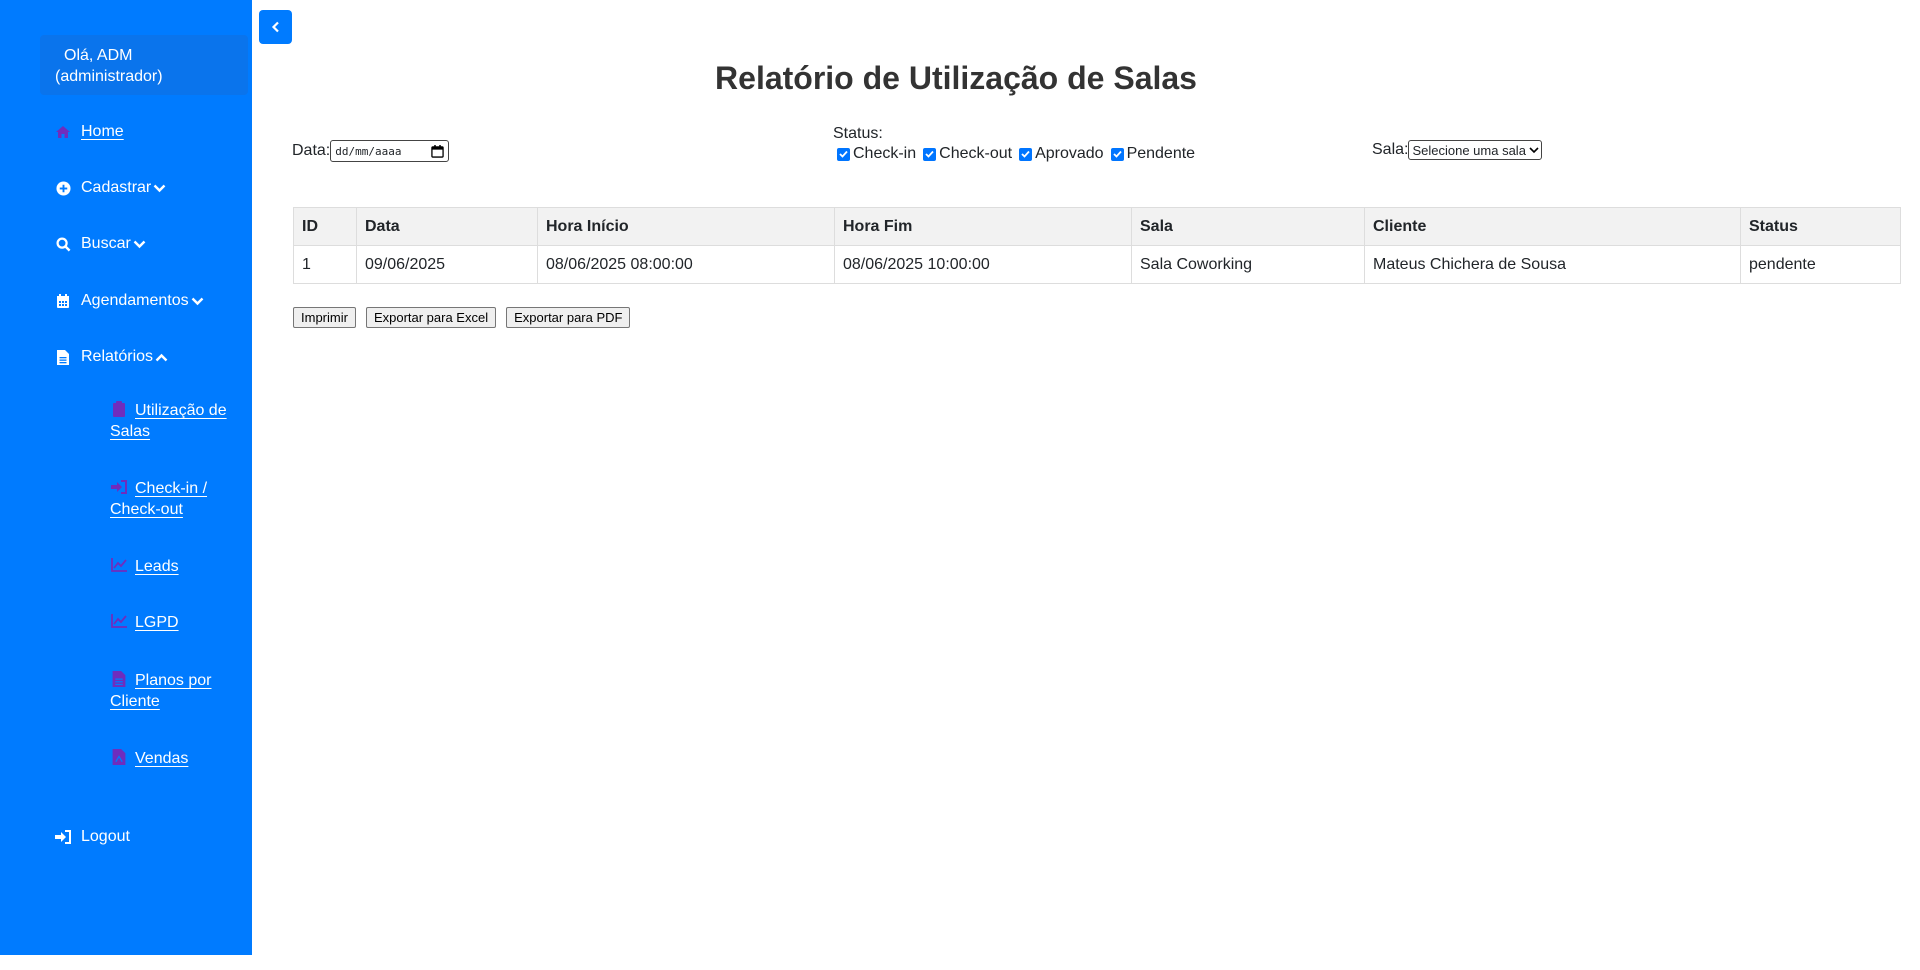  I want to click on checkbox-label: Aprovado, so click(1069, 153).